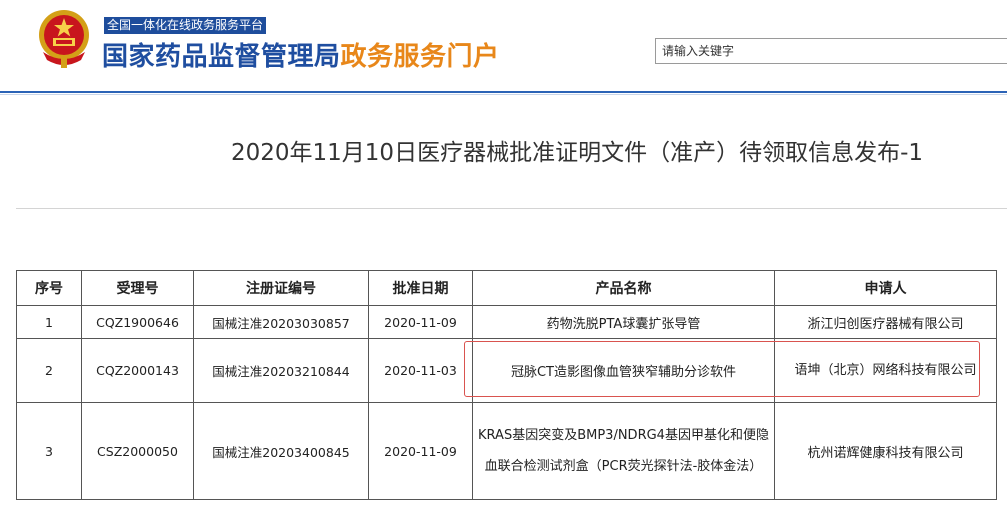  I want to click on cell-registration-no: 国械注准20203400845, so click(281, 451).